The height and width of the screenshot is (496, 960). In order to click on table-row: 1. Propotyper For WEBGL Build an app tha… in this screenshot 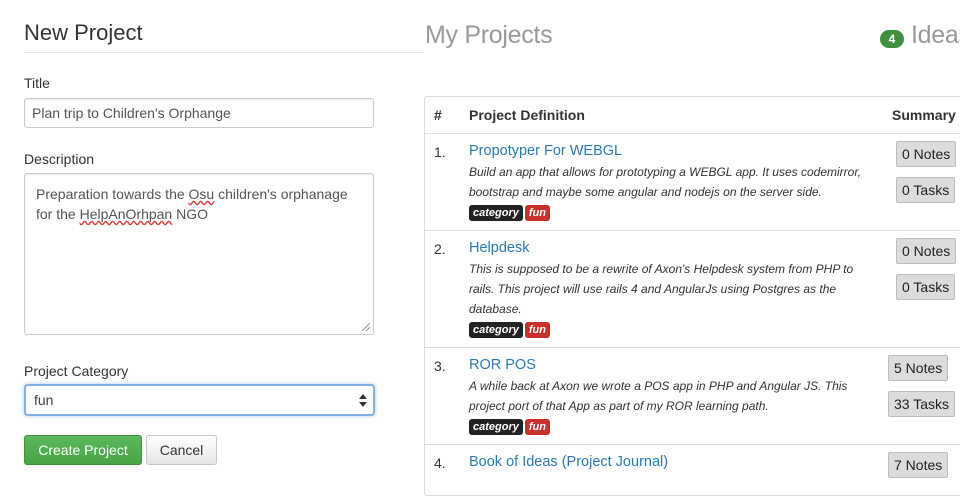, I will do `click(692, 182)`.